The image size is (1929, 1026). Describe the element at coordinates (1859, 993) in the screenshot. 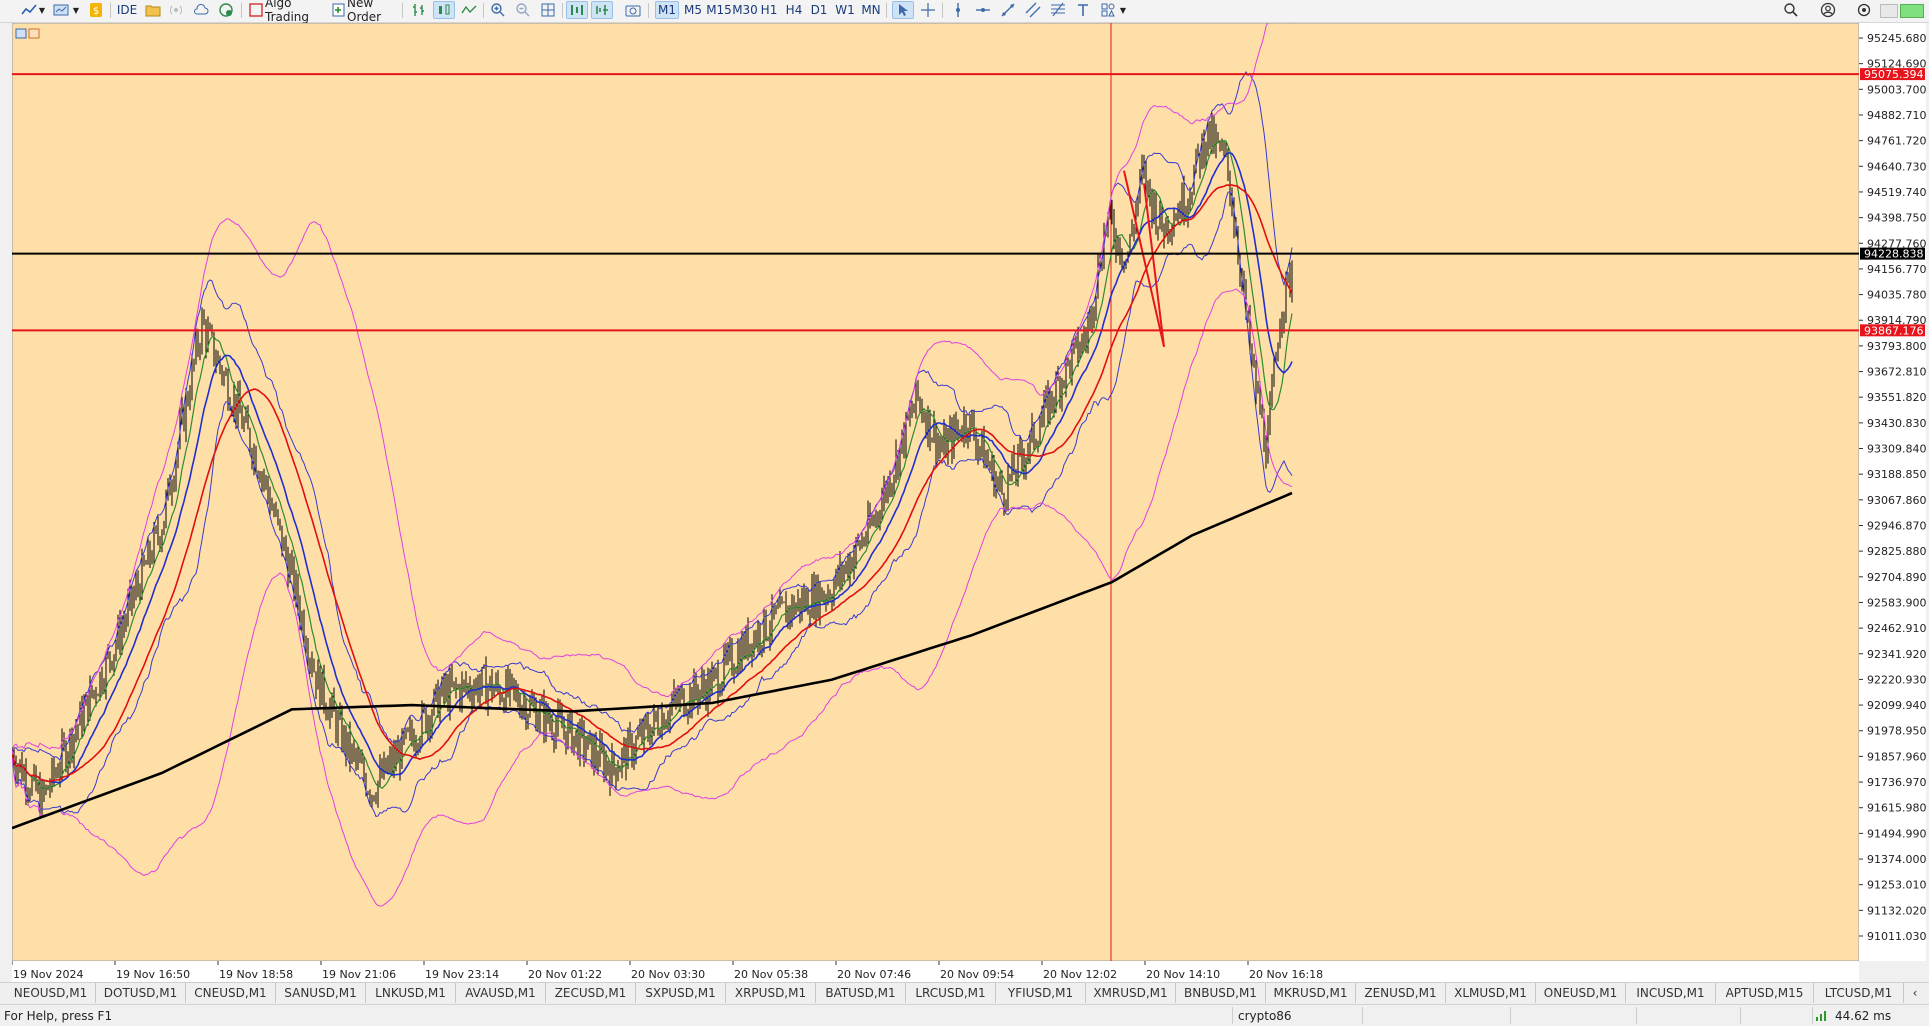

I see `symbol-tab: LTCUSD,M1` at that location.